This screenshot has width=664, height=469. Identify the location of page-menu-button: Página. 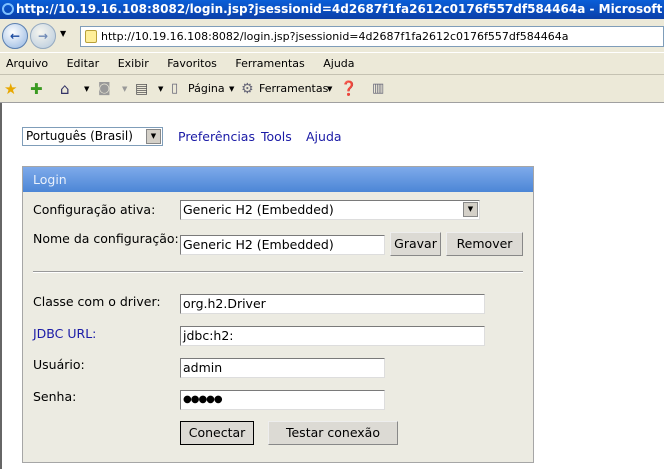
(206, 89).